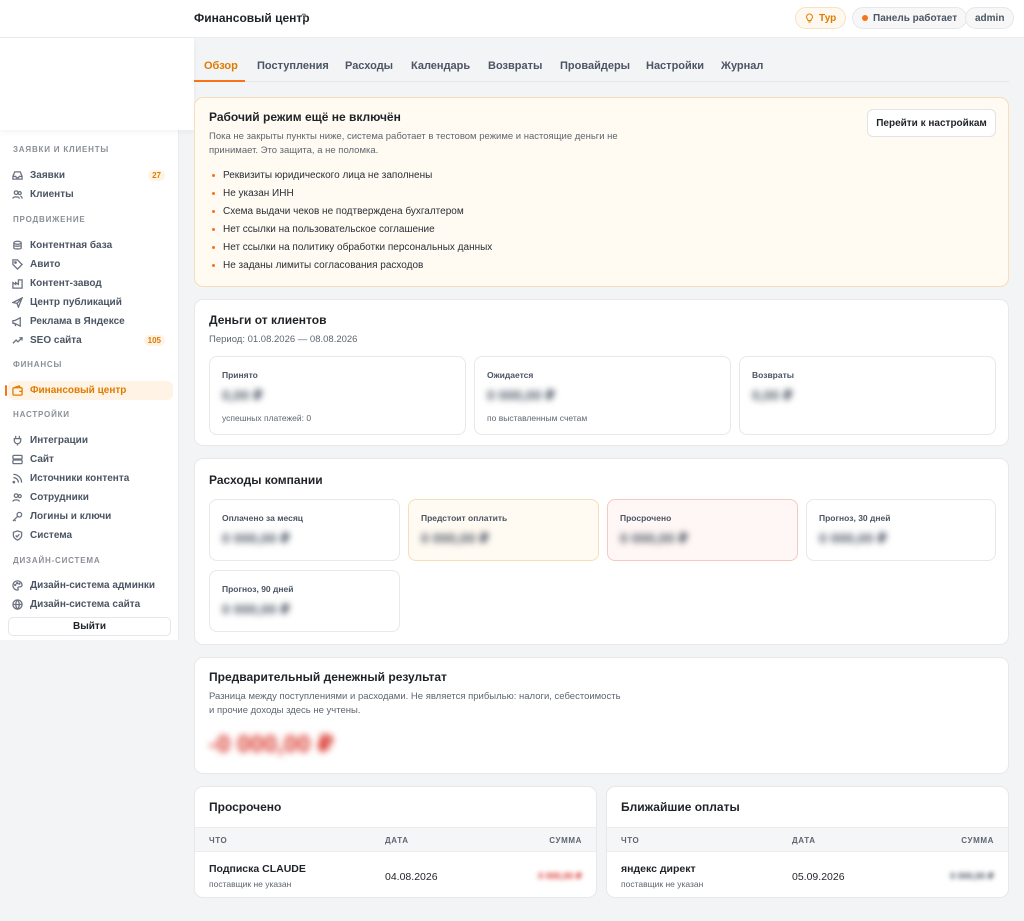  I want to click on server-icon, so click(17, 459).